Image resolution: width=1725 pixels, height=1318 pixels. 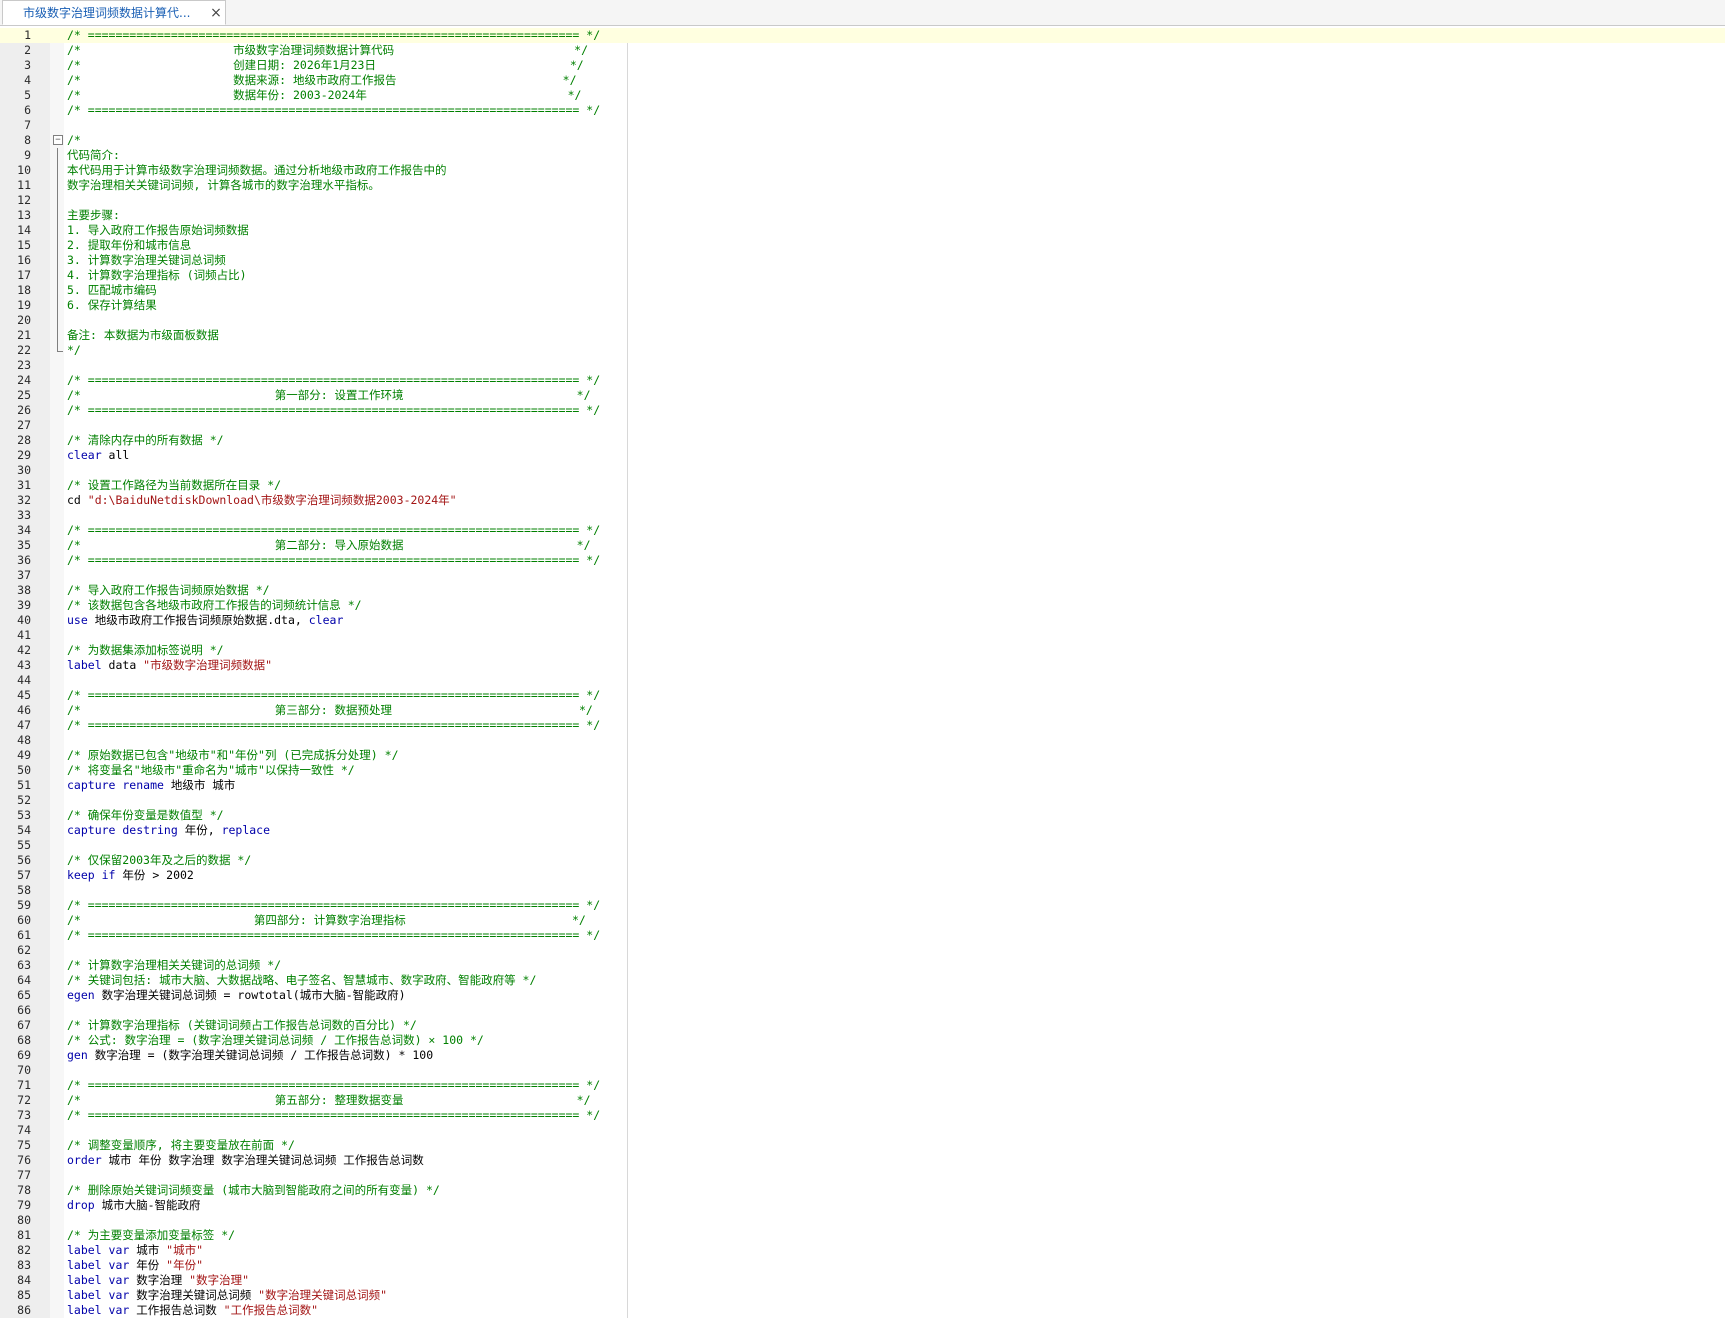 What do you see at coordinates (862, 1190) in the screenshot?
I see `code-line: 78 /* 删除原始关键词词频变量 (城市大脑到智能政府之间的所有变量) */` at bounding box center [862, 1190].